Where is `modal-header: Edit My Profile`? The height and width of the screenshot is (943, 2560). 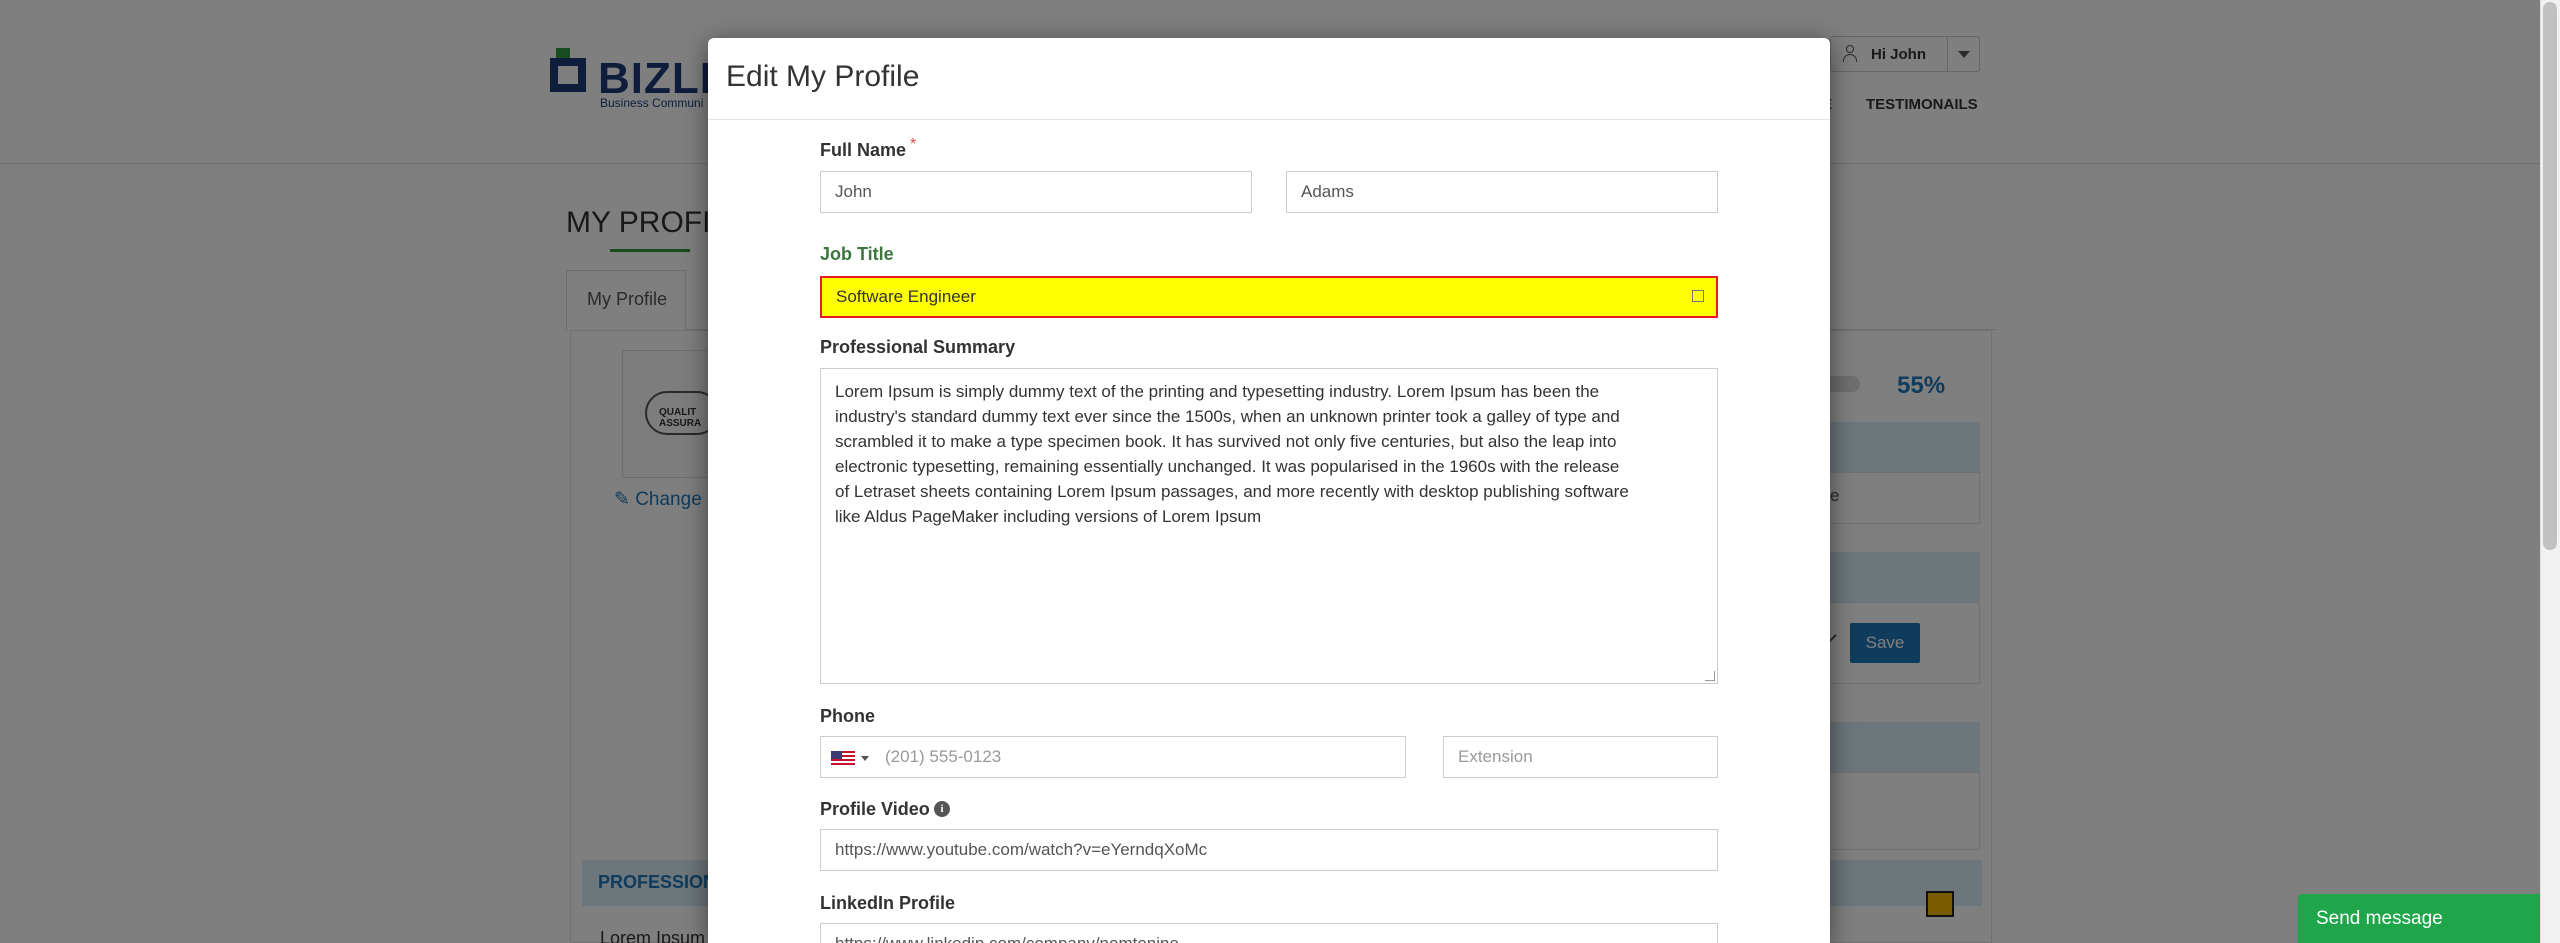 modal-header: Edit My Profile is located at coordinates (1269, 79).